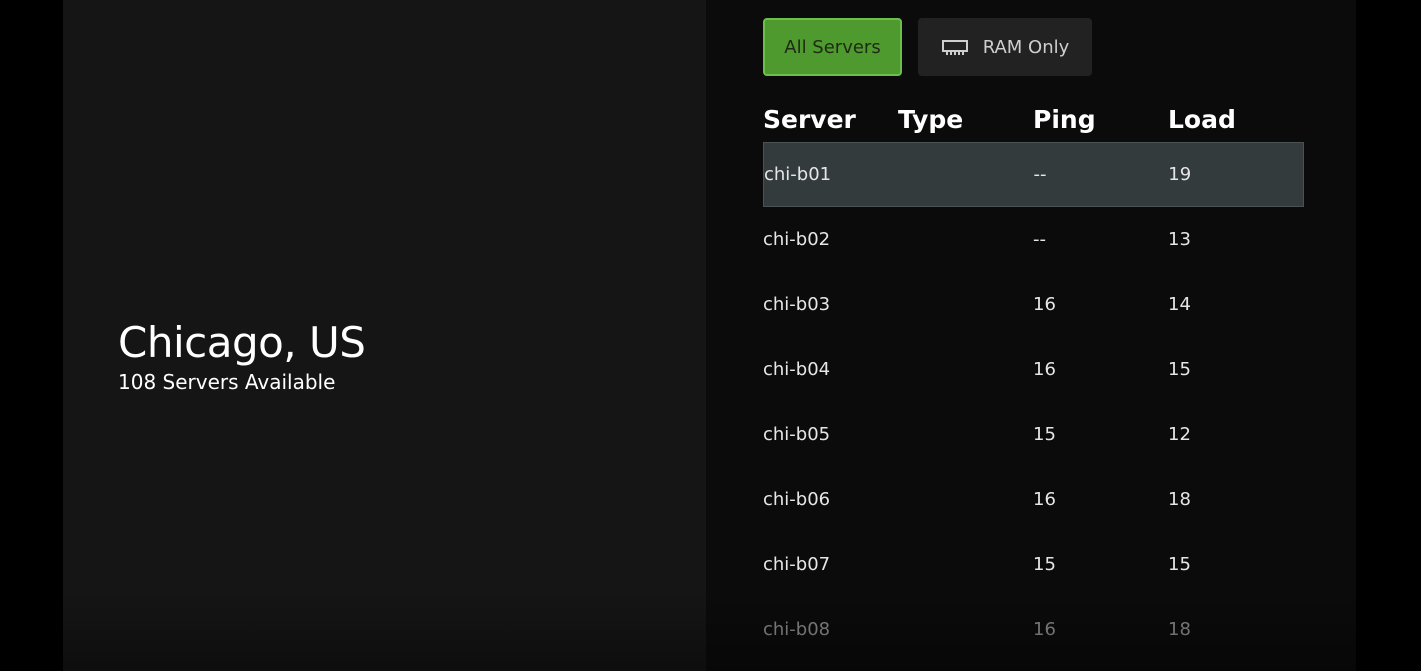  I want to click on table-row: chi-b01 -- 19, so click(1033, 174).